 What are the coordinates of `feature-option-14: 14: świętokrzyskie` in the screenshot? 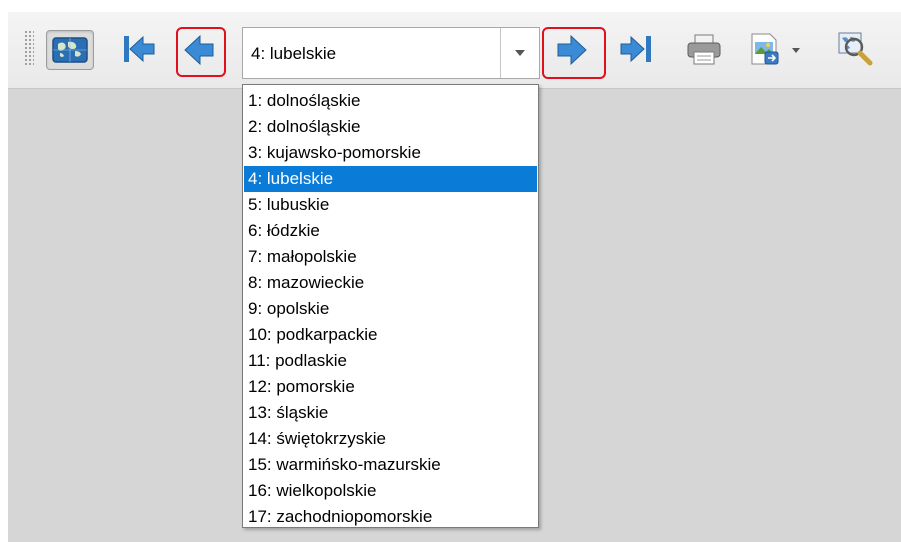 It's located at (390, 439).